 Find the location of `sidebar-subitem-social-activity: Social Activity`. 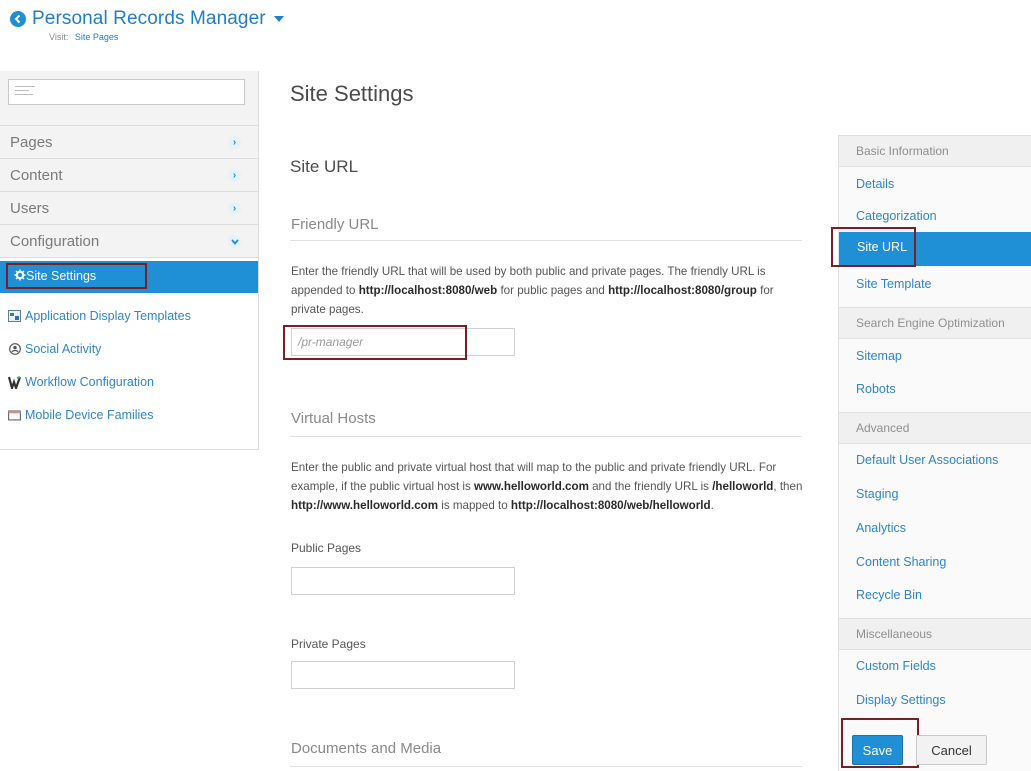

sidebar-subitem-social-activity: Social Activity is located at coordinates (54, 349).